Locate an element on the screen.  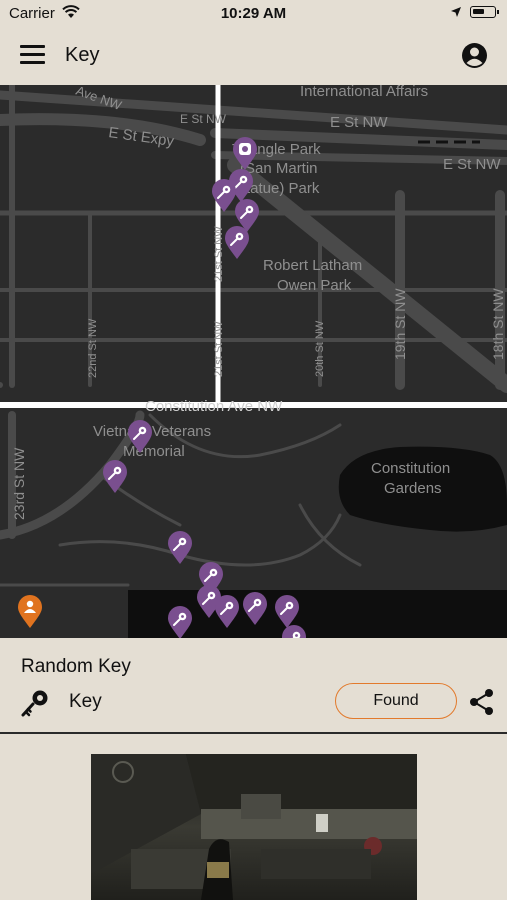
map-label-constitution-gardens-2: Gardens is located at coordinates (413, 488).